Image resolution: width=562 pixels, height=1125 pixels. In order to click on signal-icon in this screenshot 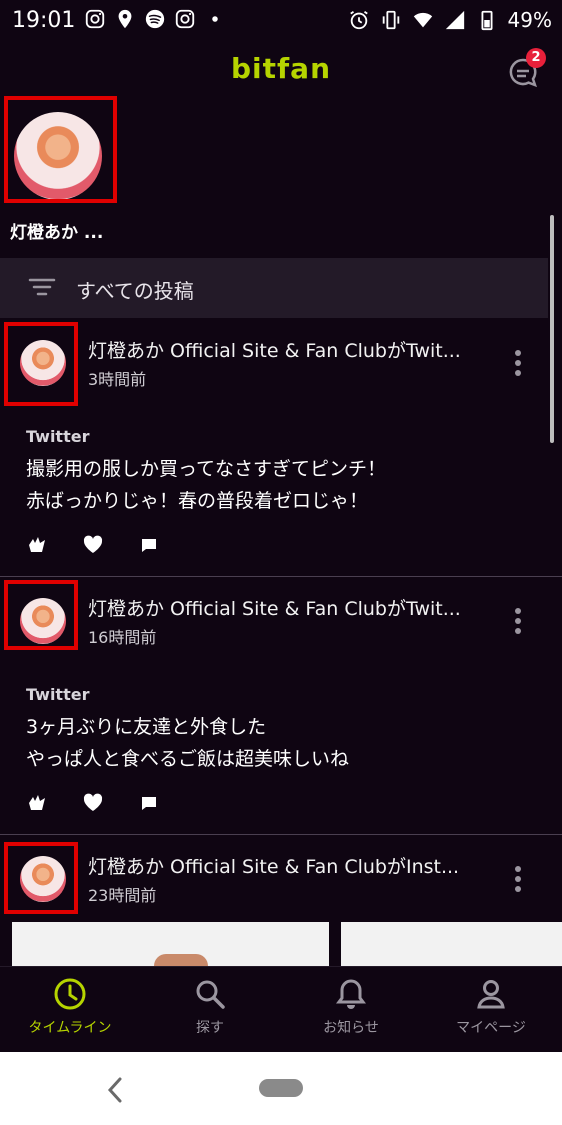, I will do `click(454, 20)`.